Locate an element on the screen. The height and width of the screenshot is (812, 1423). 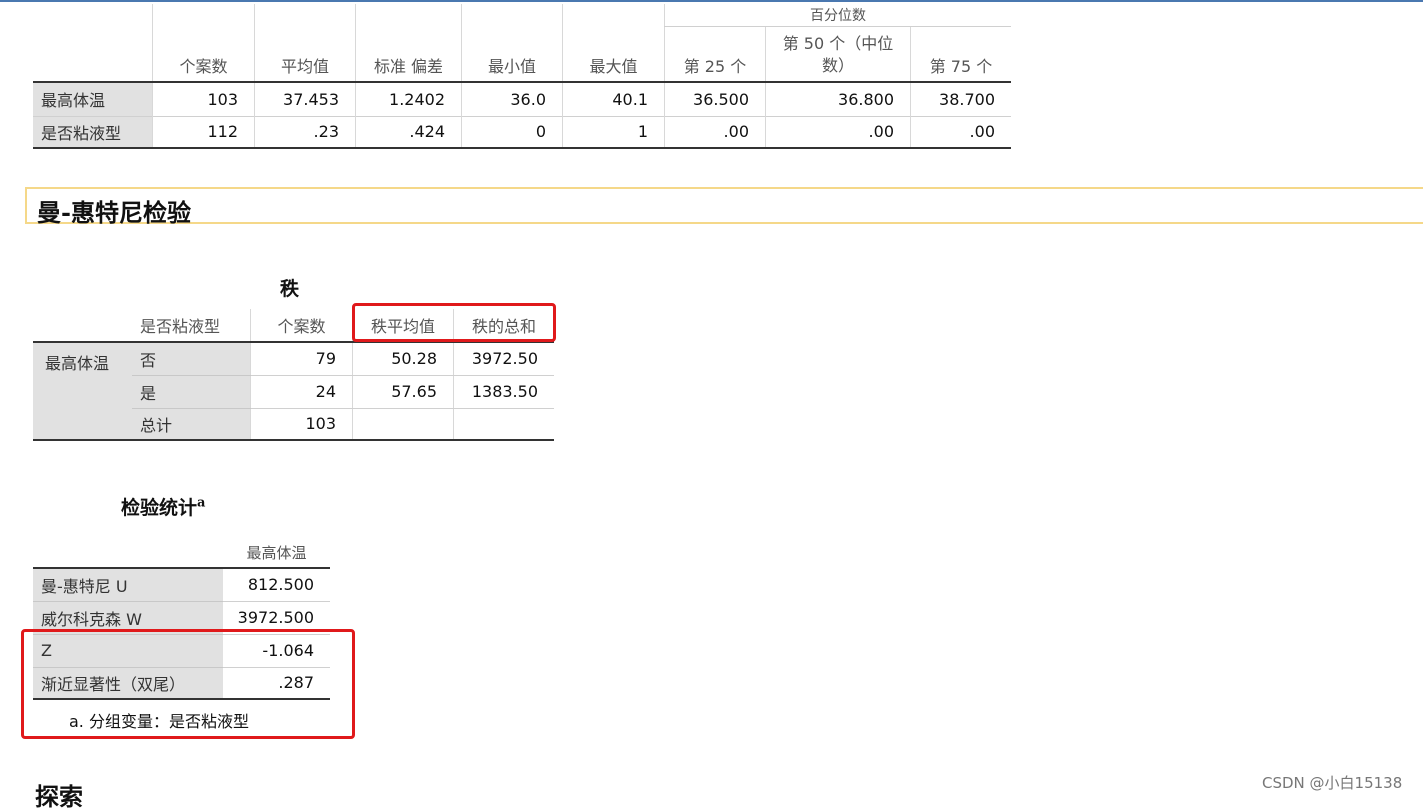
table-cell: 36.500 is located at coordinates (715, 98).